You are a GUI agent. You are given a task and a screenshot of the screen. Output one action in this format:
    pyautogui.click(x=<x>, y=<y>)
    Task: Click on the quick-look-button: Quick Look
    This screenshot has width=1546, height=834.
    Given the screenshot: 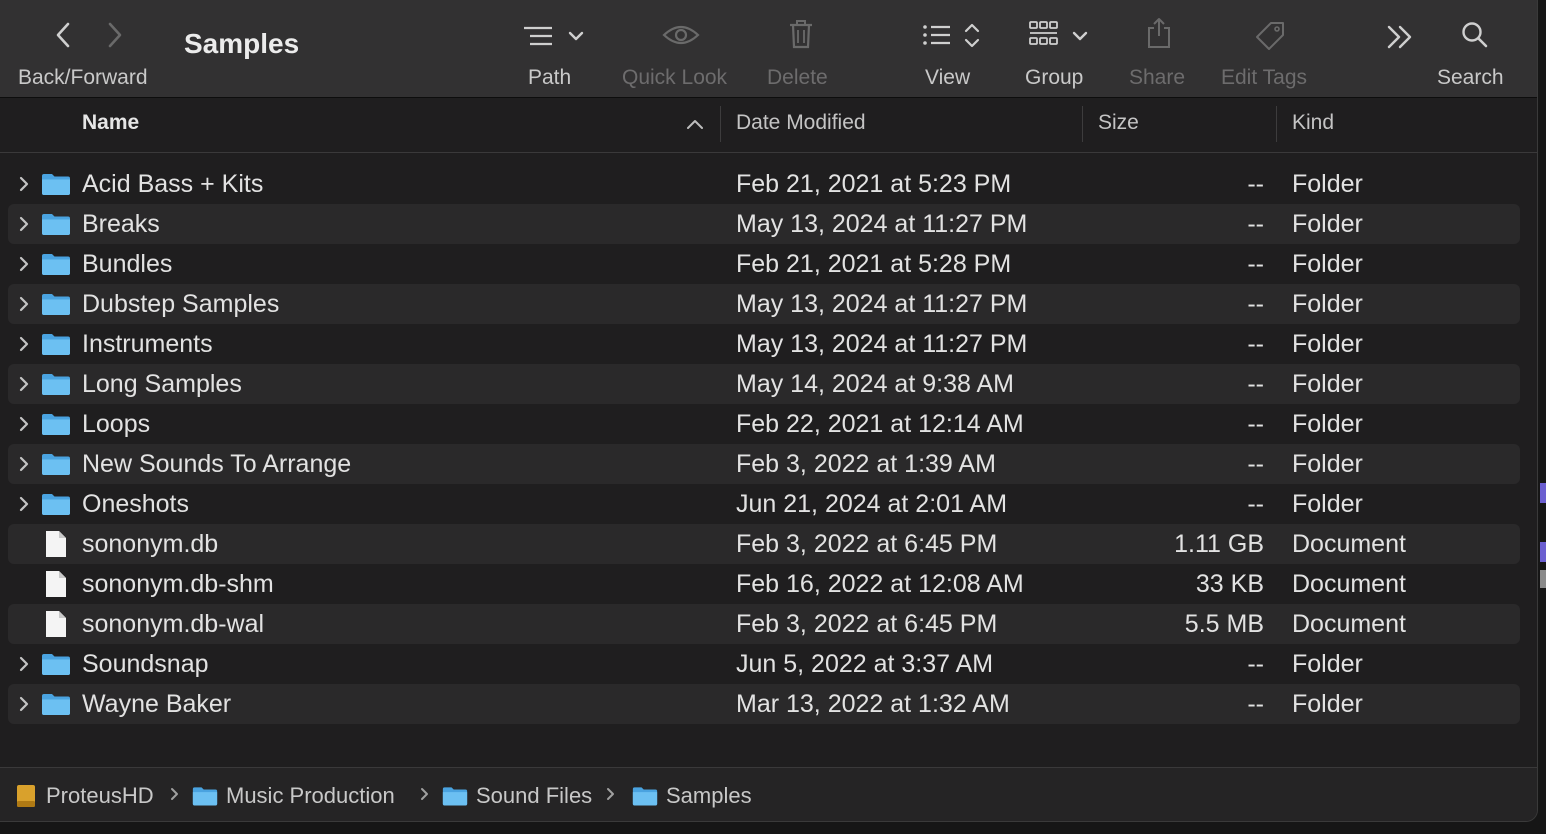 What is the action you would take?
    pyautogui.click(x=674, y=78)
    